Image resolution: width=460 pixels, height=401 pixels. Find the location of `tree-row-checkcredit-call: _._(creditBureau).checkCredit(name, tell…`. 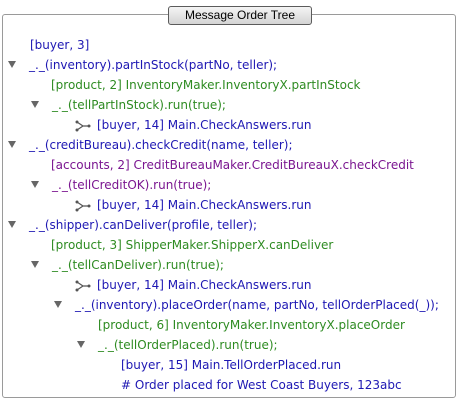

tree-row-checkcredit-call: _._(creditBureau).checkCredit(name, tell… is located at coordinates (161, 145).